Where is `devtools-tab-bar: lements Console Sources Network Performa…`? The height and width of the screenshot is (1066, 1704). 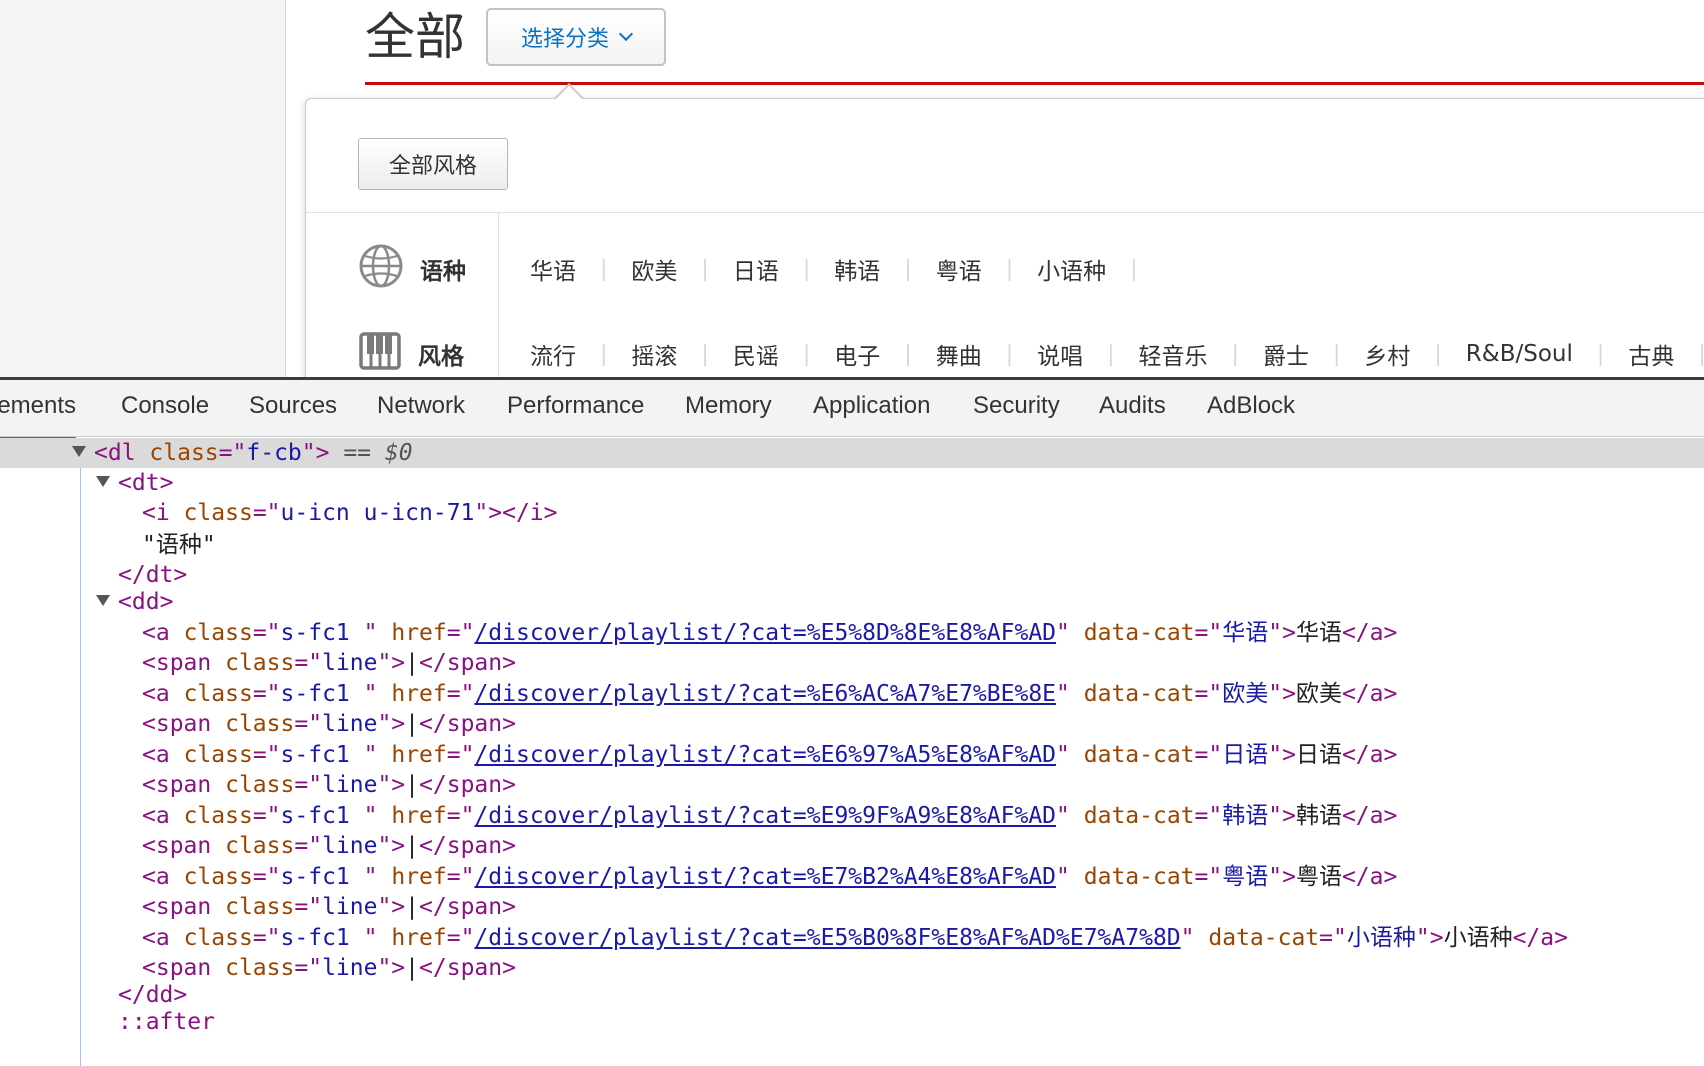
devtools-tab-bar: lements Console Sources Network Performa… is located at coordinates (852, 410).